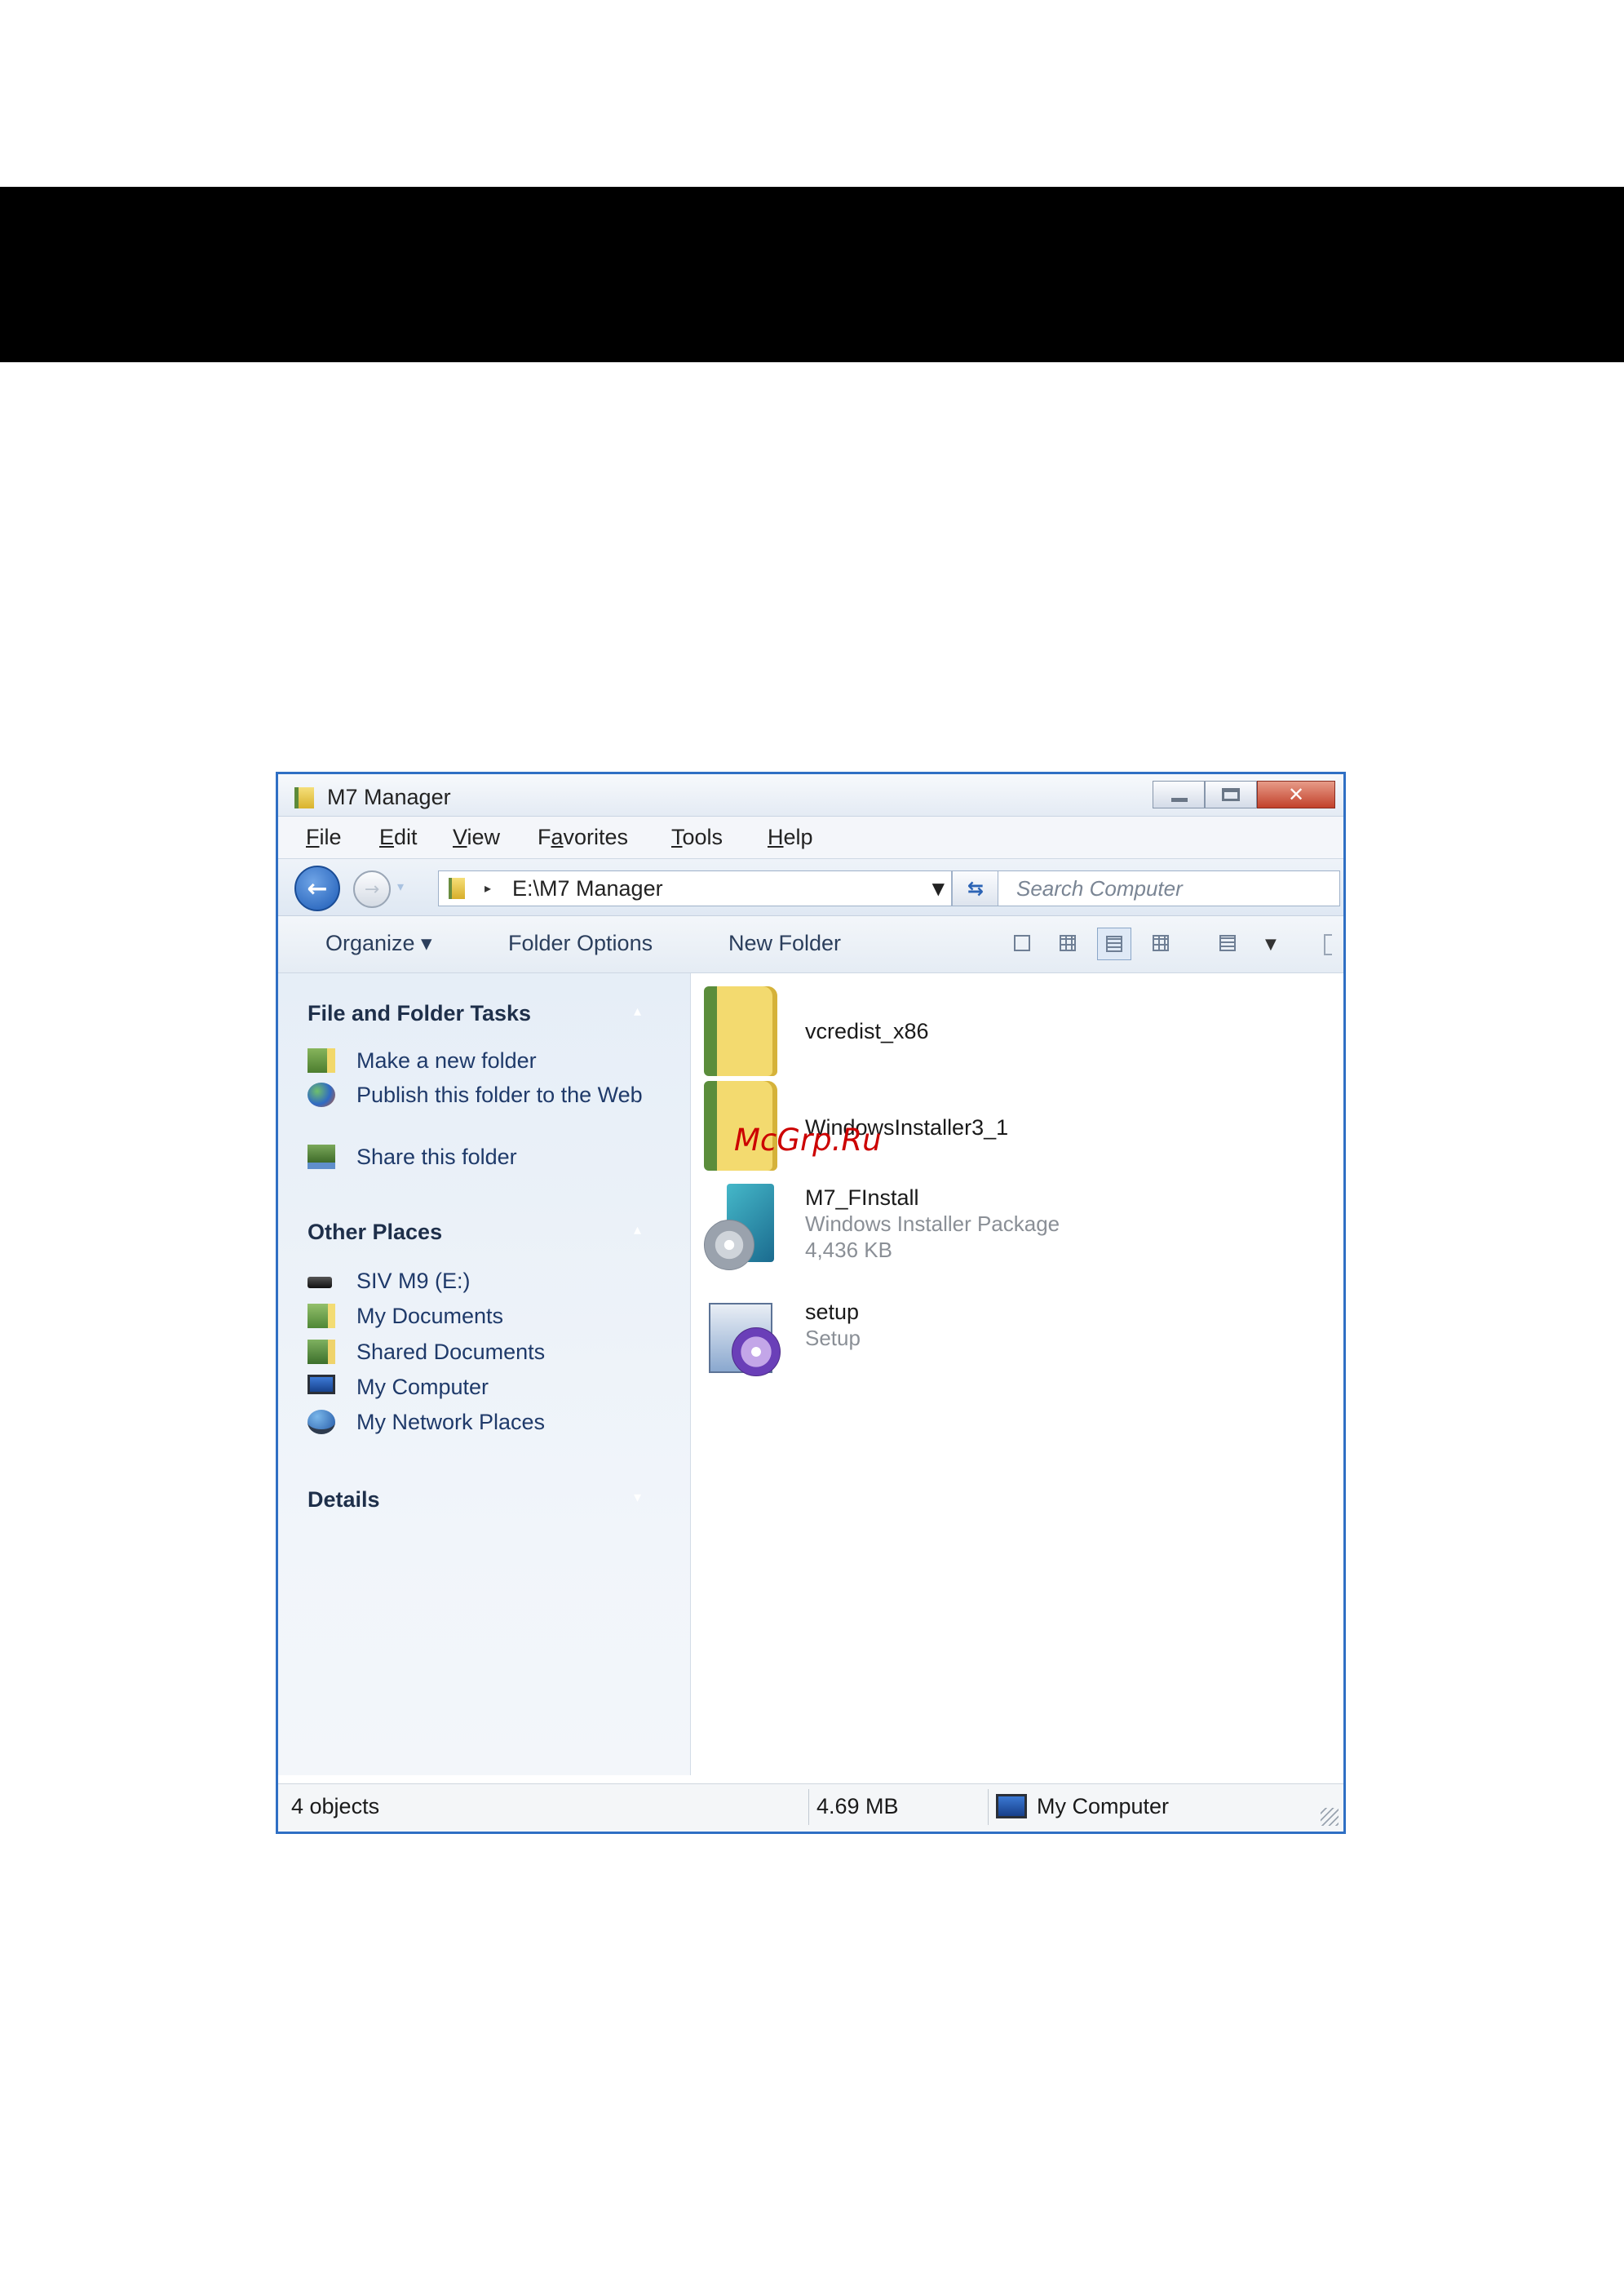 The height and width of the screenshot is (2290, 1624). What do you see at coordinates (810, 795) in the screenshot?
I see `title-bar: M7 Manager ✕` at bounding box center [810, 795].